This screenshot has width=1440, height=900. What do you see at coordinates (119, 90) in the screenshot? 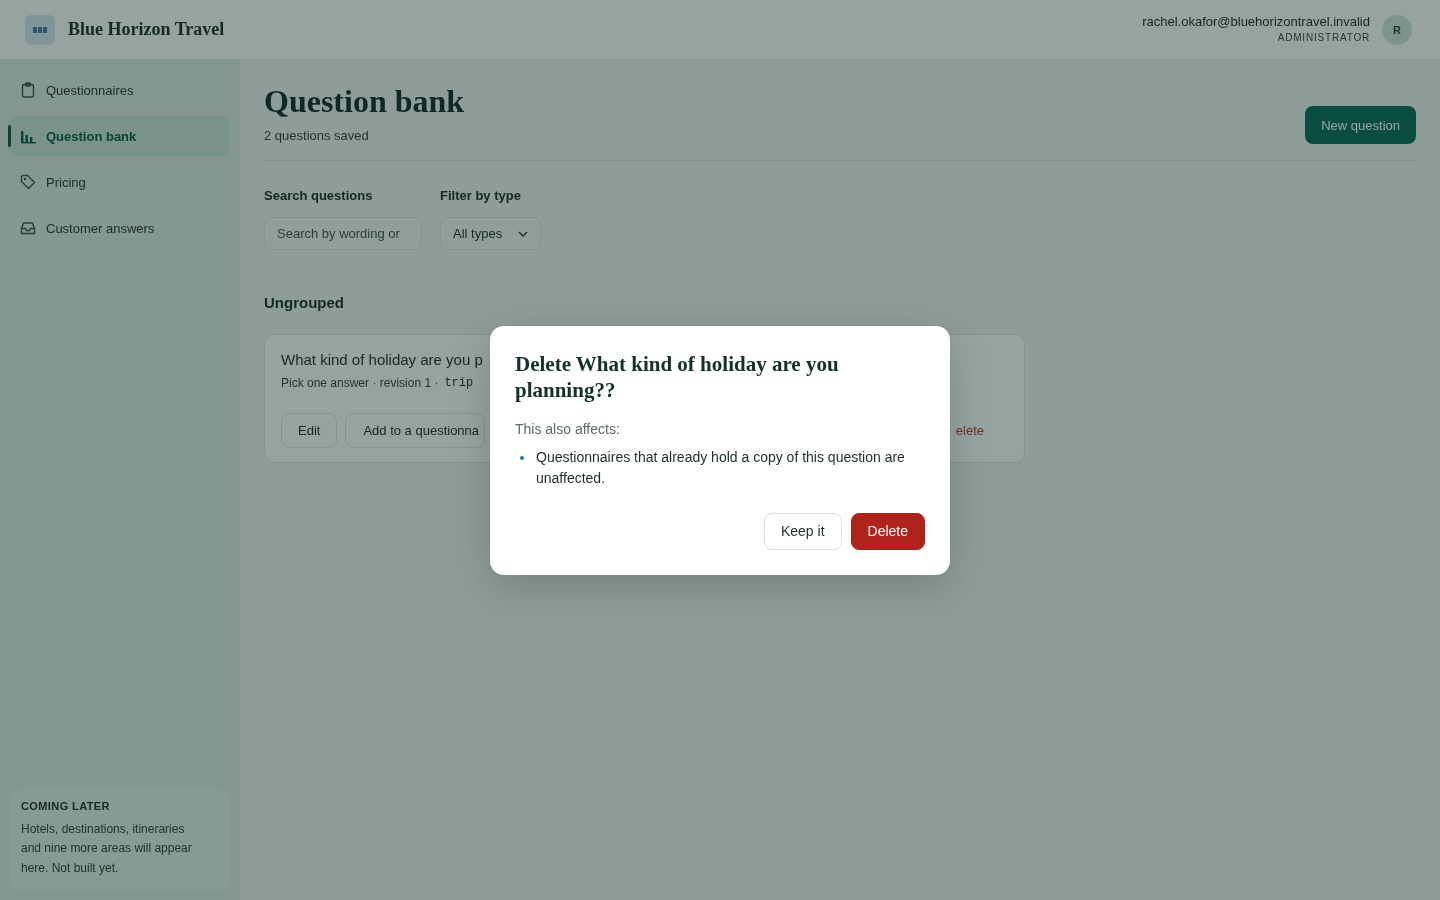
I see `nav-item: Questionnaires` at bounding box center [119, 90].